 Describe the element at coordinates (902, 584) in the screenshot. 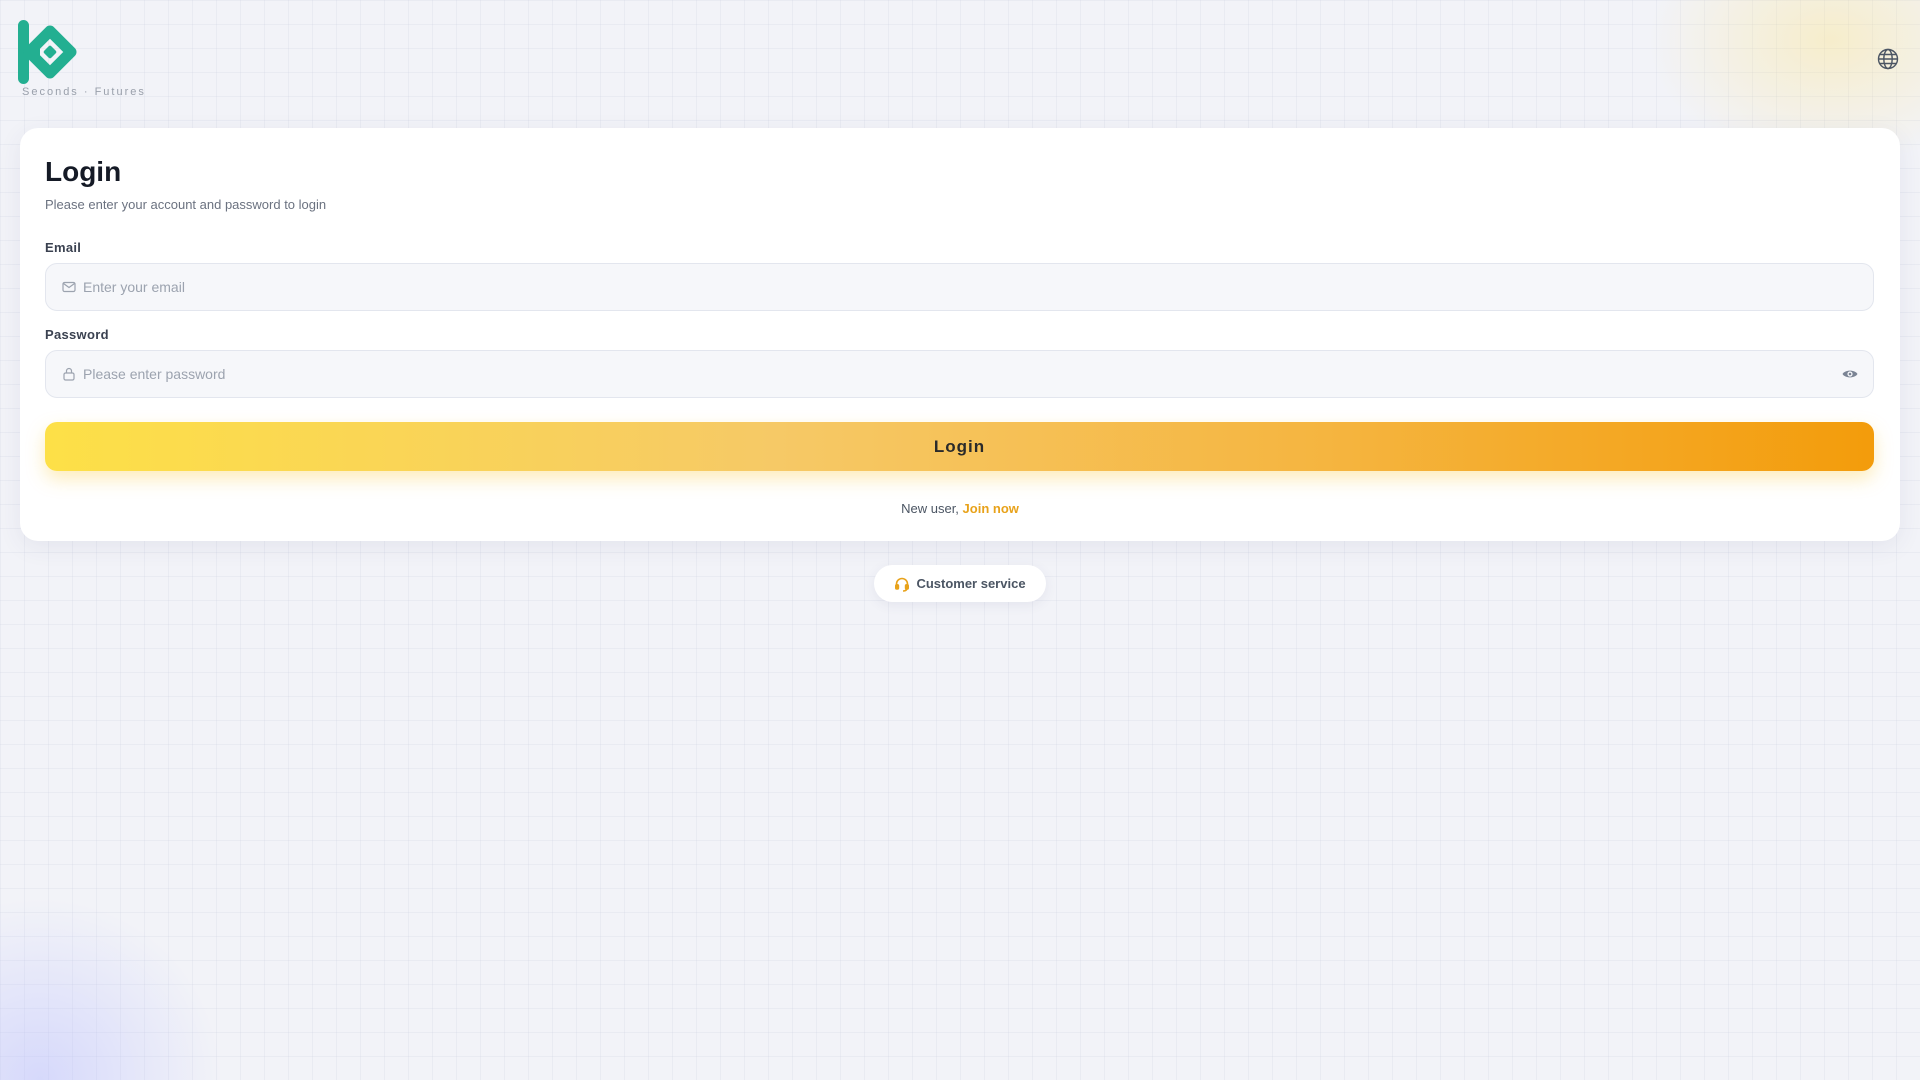

I see `headset-icon` at that location.